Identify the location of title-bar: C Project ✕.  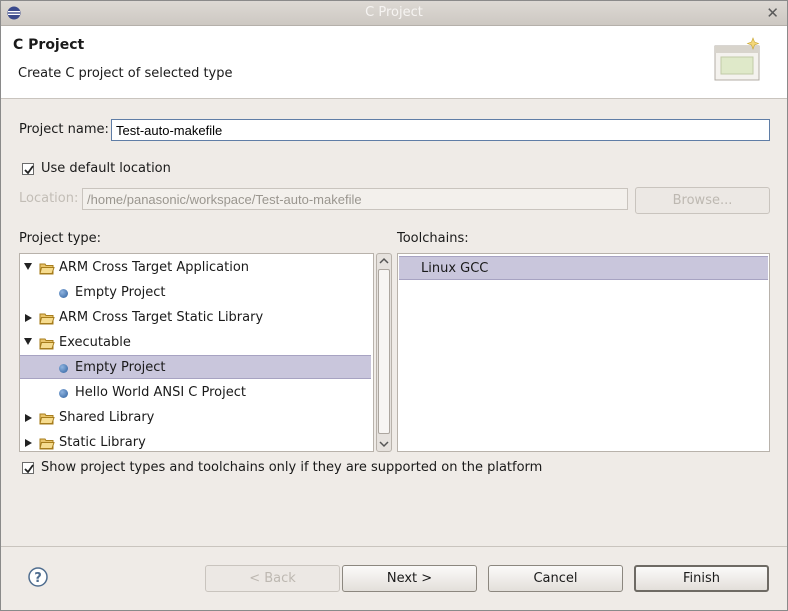
(394, 13).